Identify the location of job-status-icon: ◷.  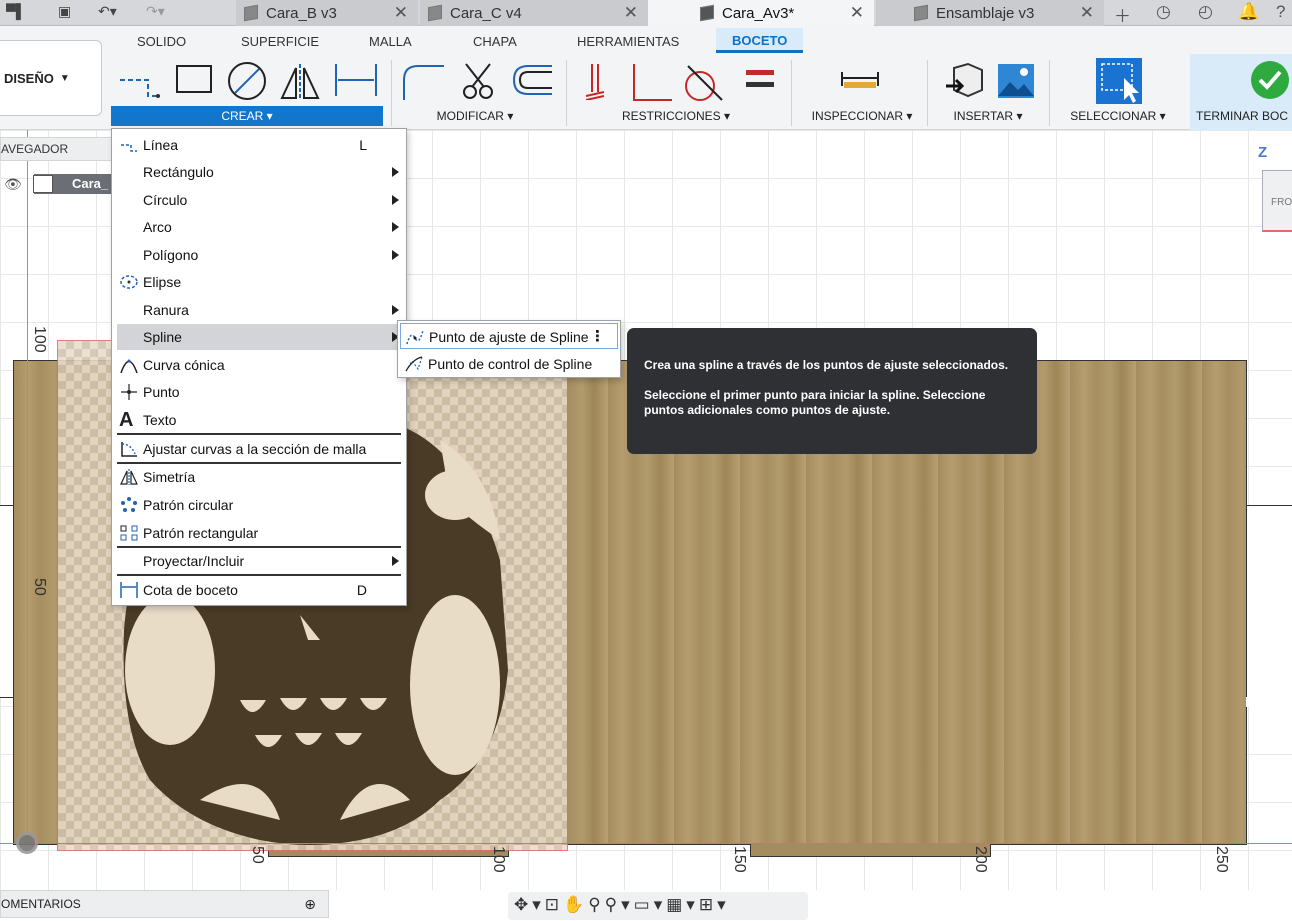
(1163, 12).